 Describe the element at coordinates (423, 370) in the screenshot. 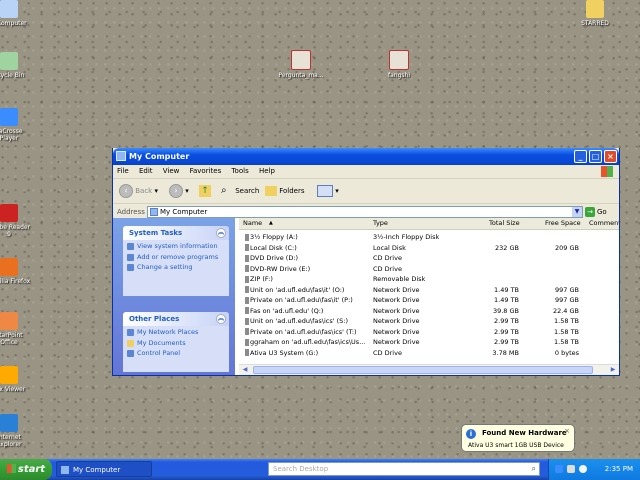

I see `scroll-thumb` at that location.